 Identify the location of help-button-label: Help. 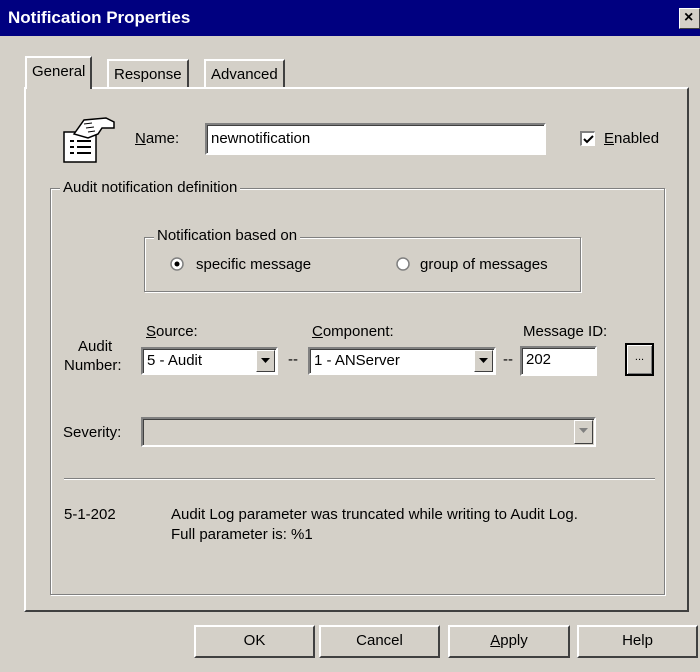
(637, 640).